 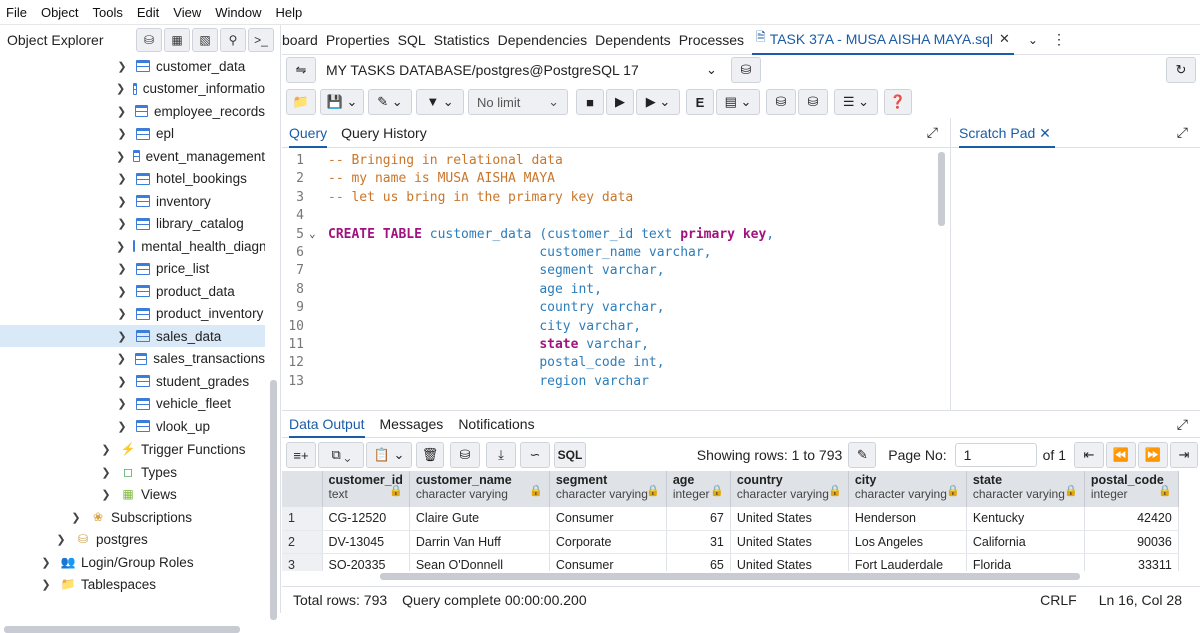 What do you see at coordinates (358, 40) in the screenshot?
I see `tab-properties: Properties` at bounding box center [358, 40].